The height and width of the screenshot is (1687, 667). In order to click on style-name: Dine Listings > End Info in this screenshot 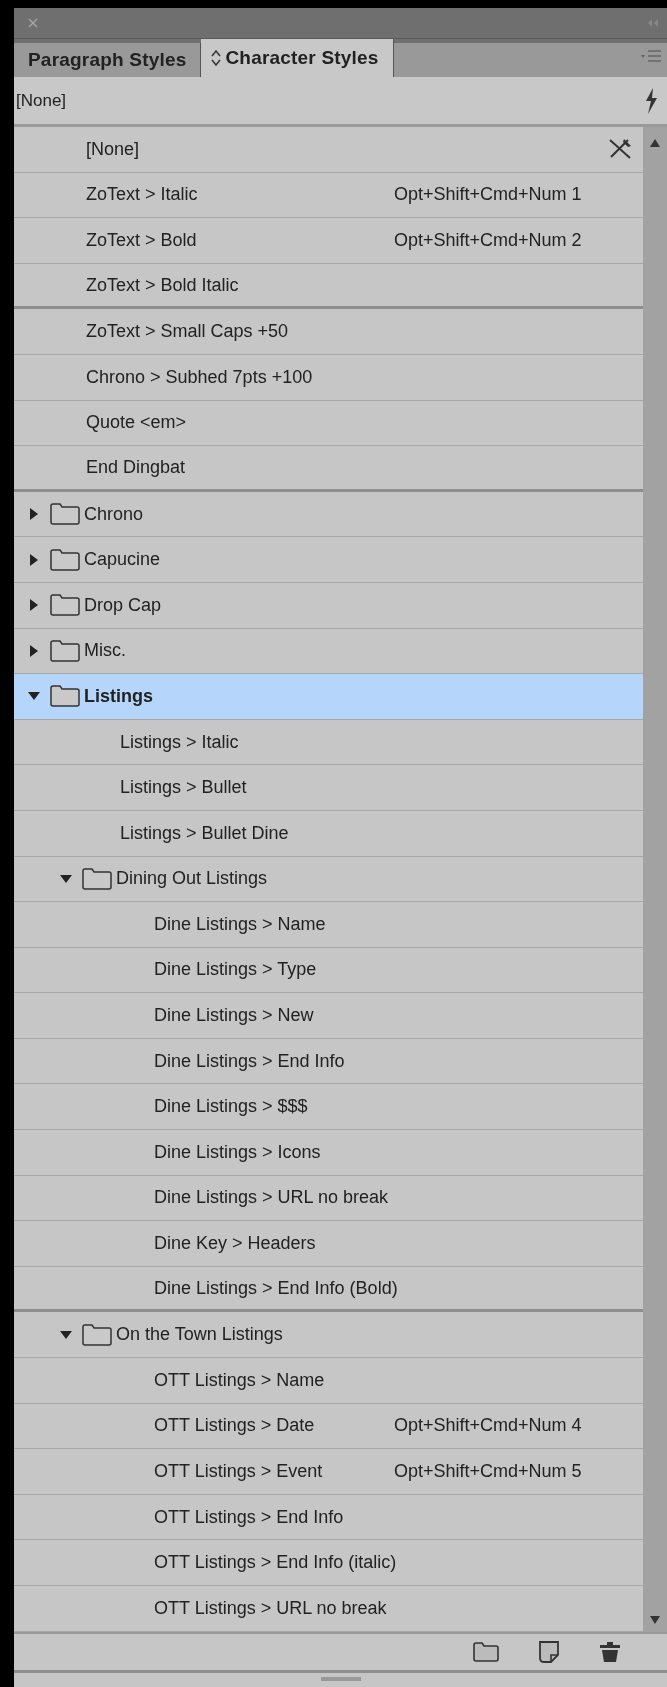, I will do `click(249, 1061)`.